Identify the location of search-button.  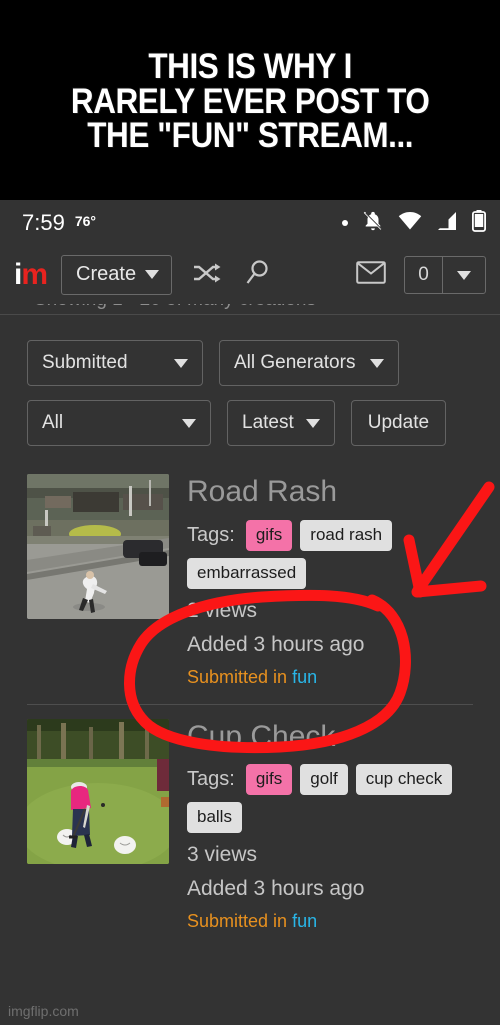
(257, 275).